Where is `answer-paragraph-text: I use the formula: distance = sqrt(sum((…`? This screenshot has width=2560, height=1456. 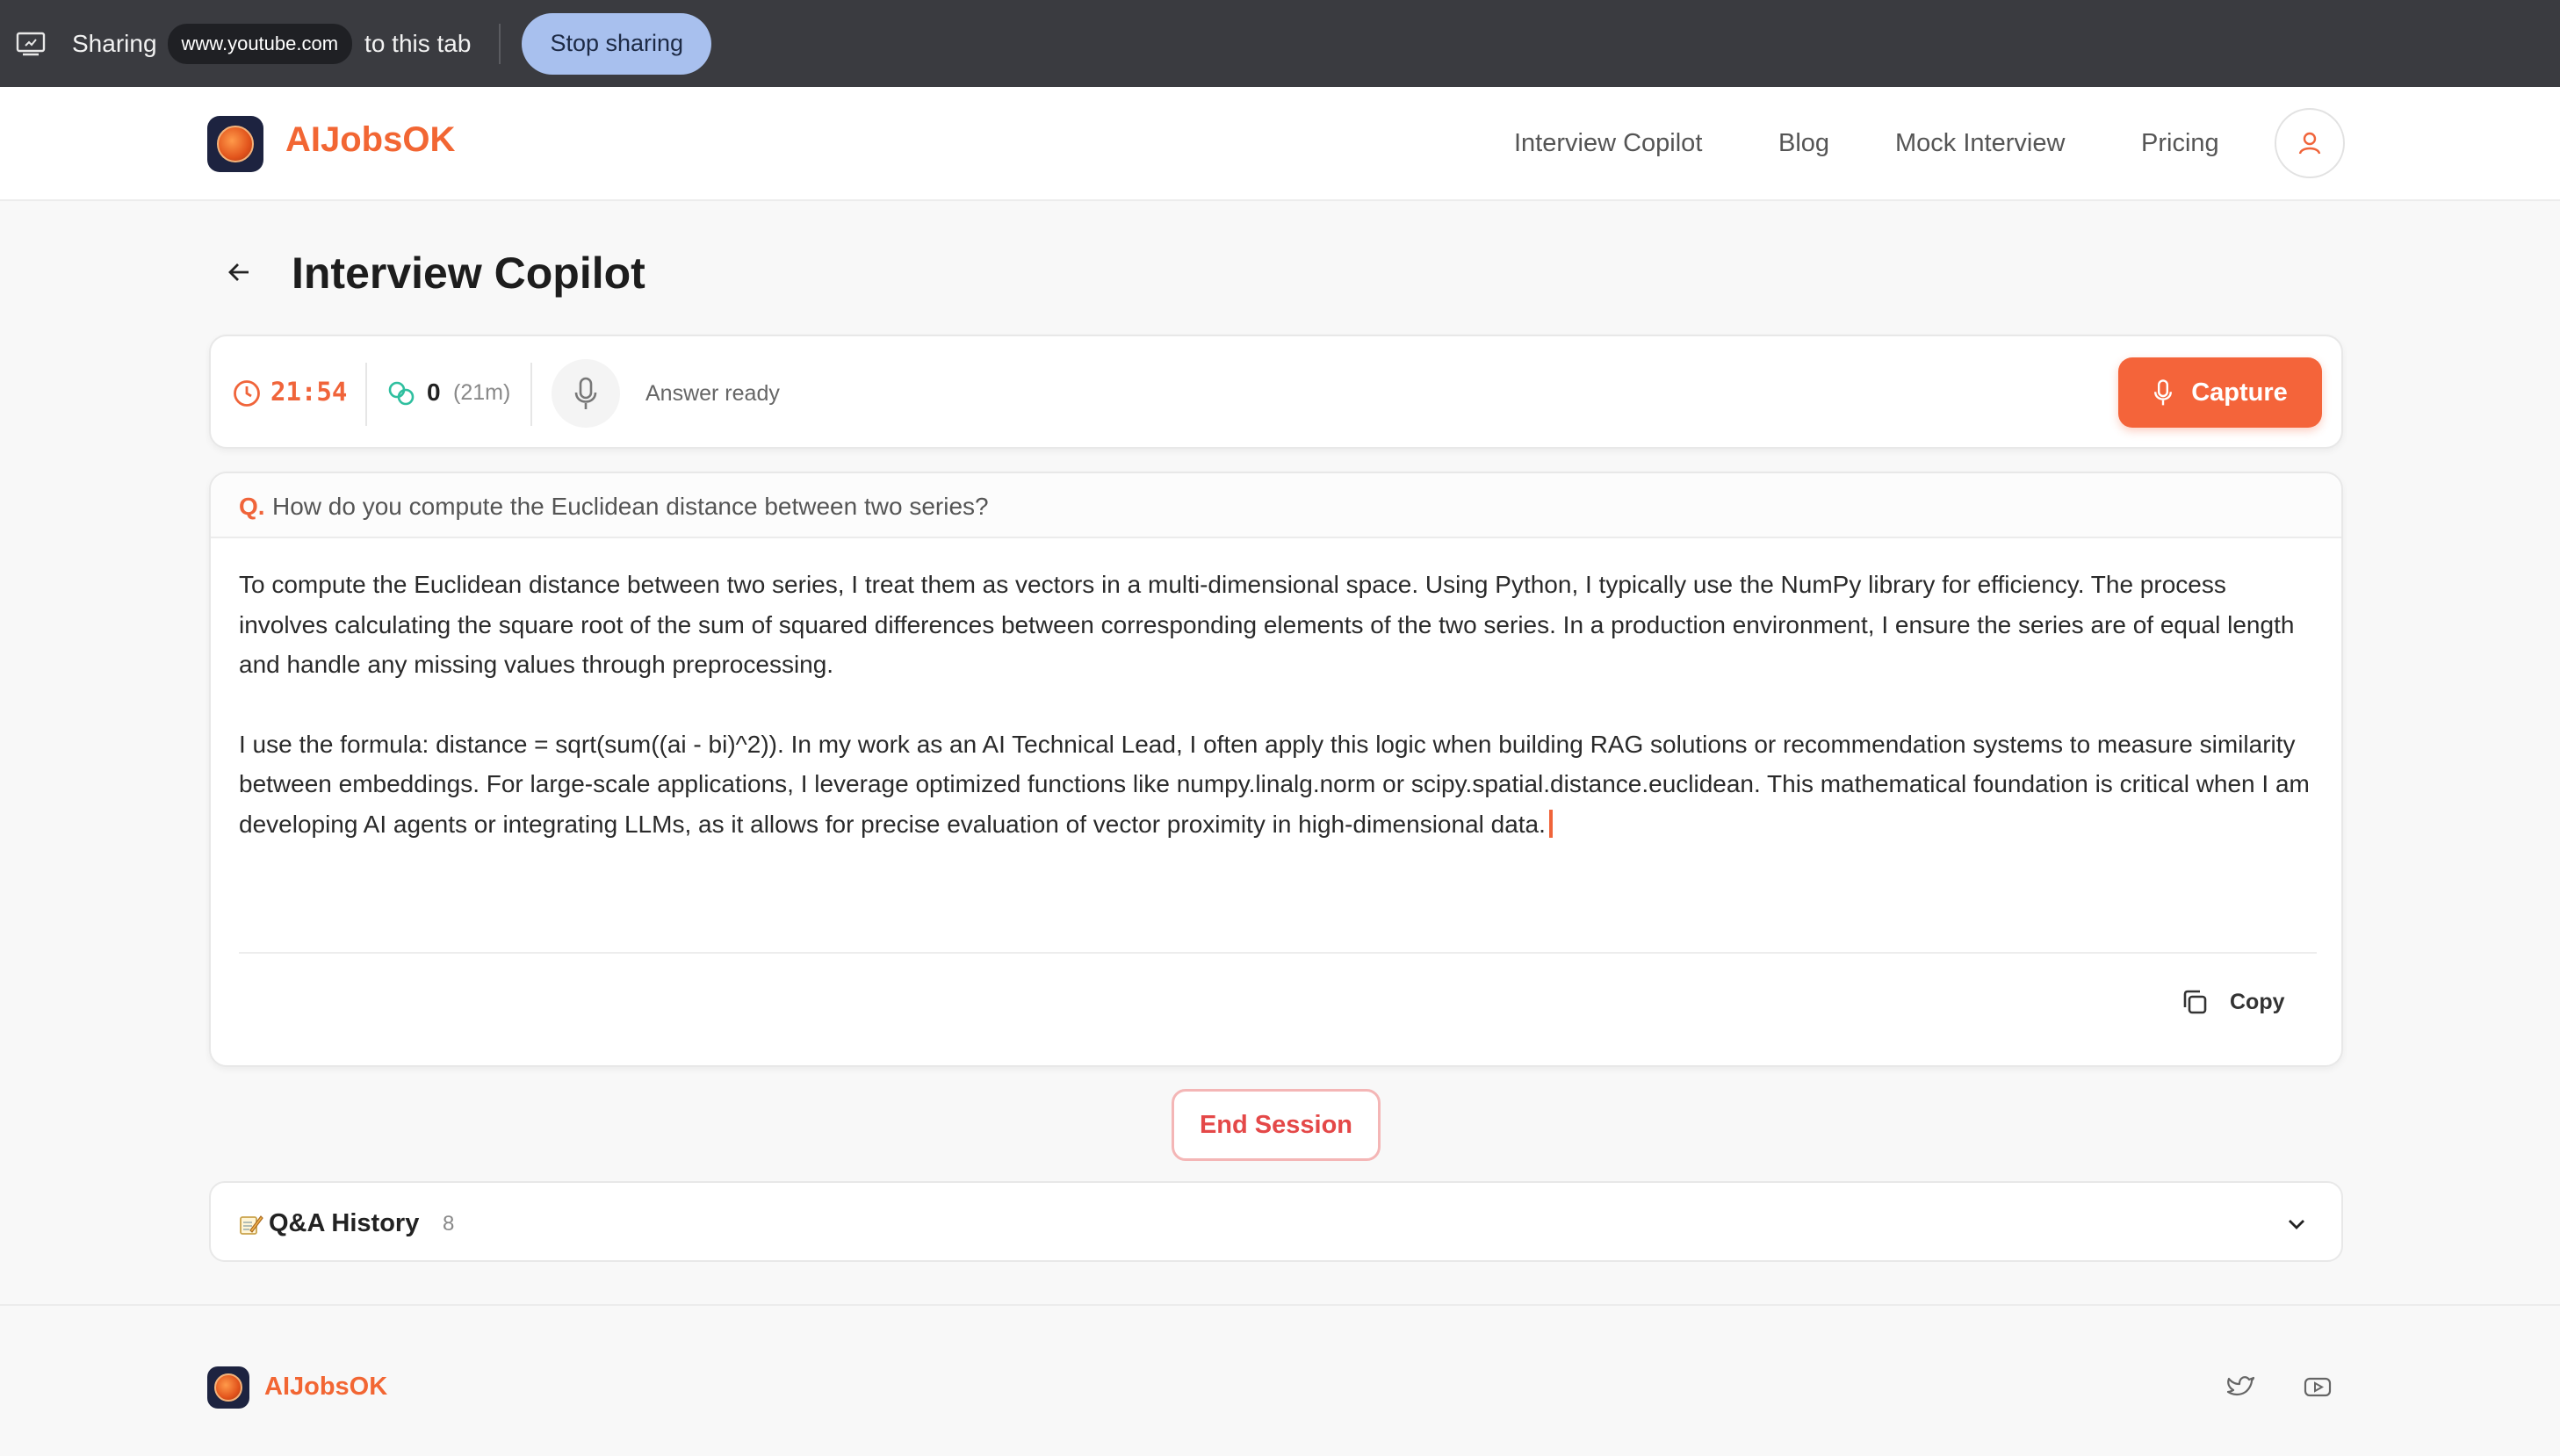 answer-paragraph-text: I use the formula: distance = sqrt(sum((… is located at coordinates (1274, 784).